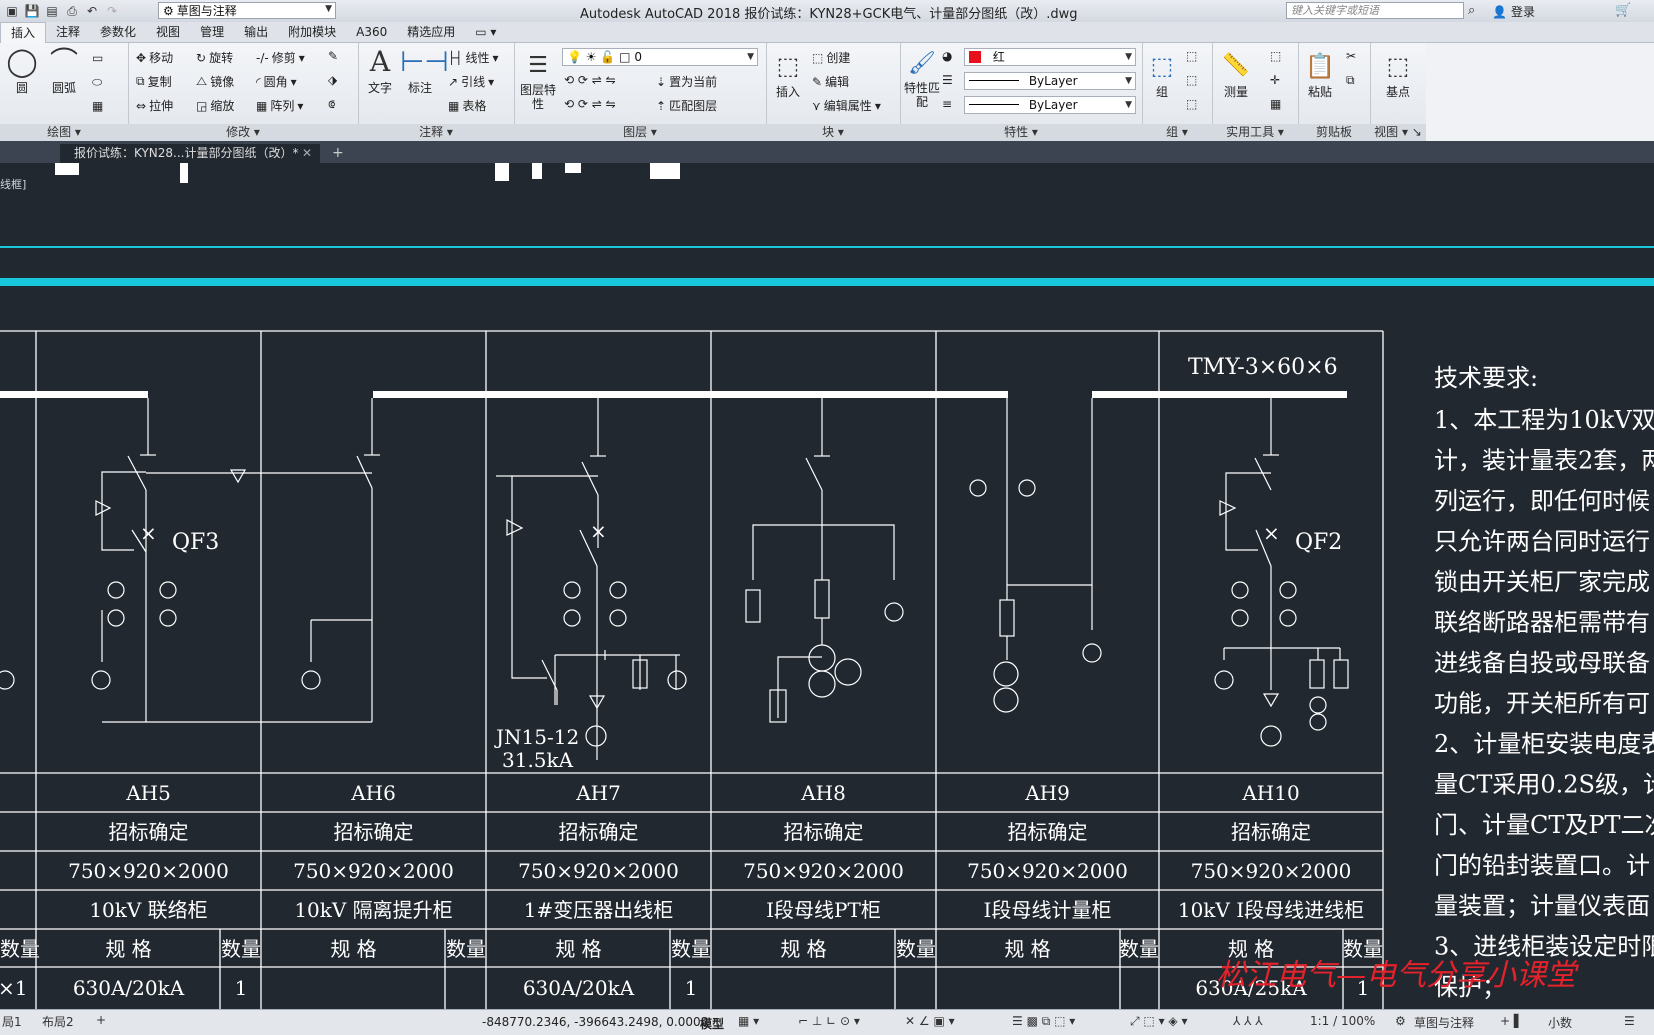  I want to click on cut-icon: ✂, so click(1351, 56).